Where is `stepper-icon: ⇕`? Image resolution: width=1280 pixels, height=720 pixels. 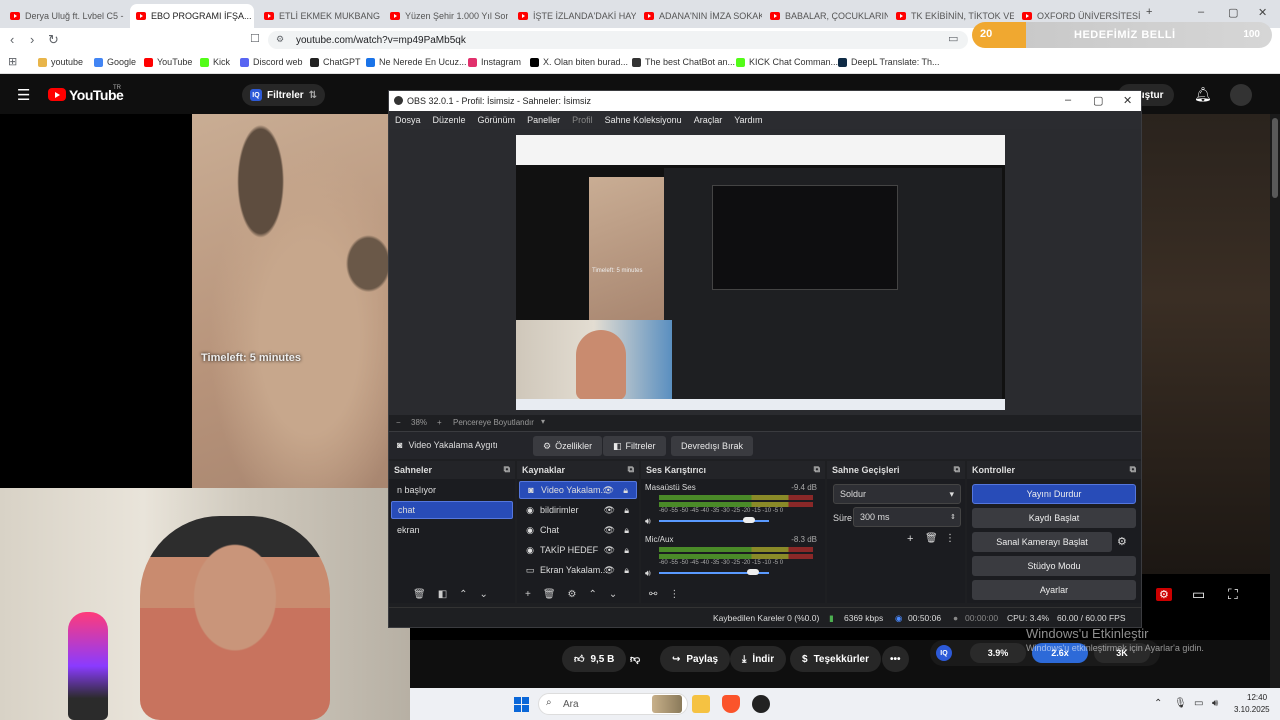 stepper-icon: ⇕ is located at coordinates (953, 517).